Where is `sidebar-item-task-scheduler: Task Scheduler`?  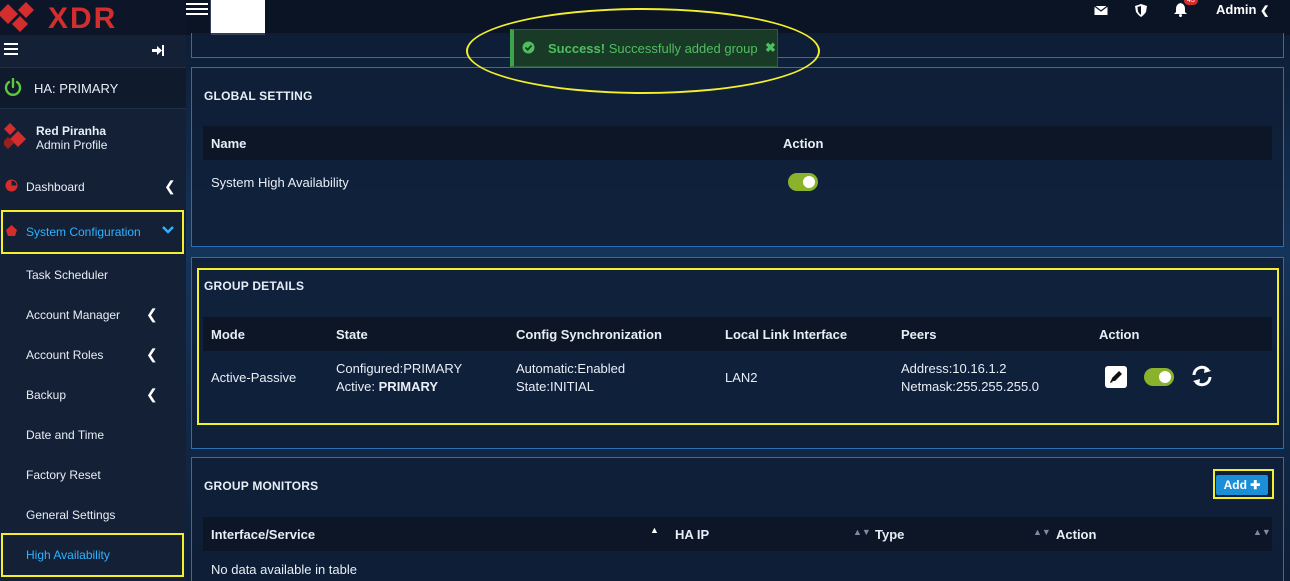
sidebar-item-task-scheduler: Task Scheduler is located at coordinates (93, 275).